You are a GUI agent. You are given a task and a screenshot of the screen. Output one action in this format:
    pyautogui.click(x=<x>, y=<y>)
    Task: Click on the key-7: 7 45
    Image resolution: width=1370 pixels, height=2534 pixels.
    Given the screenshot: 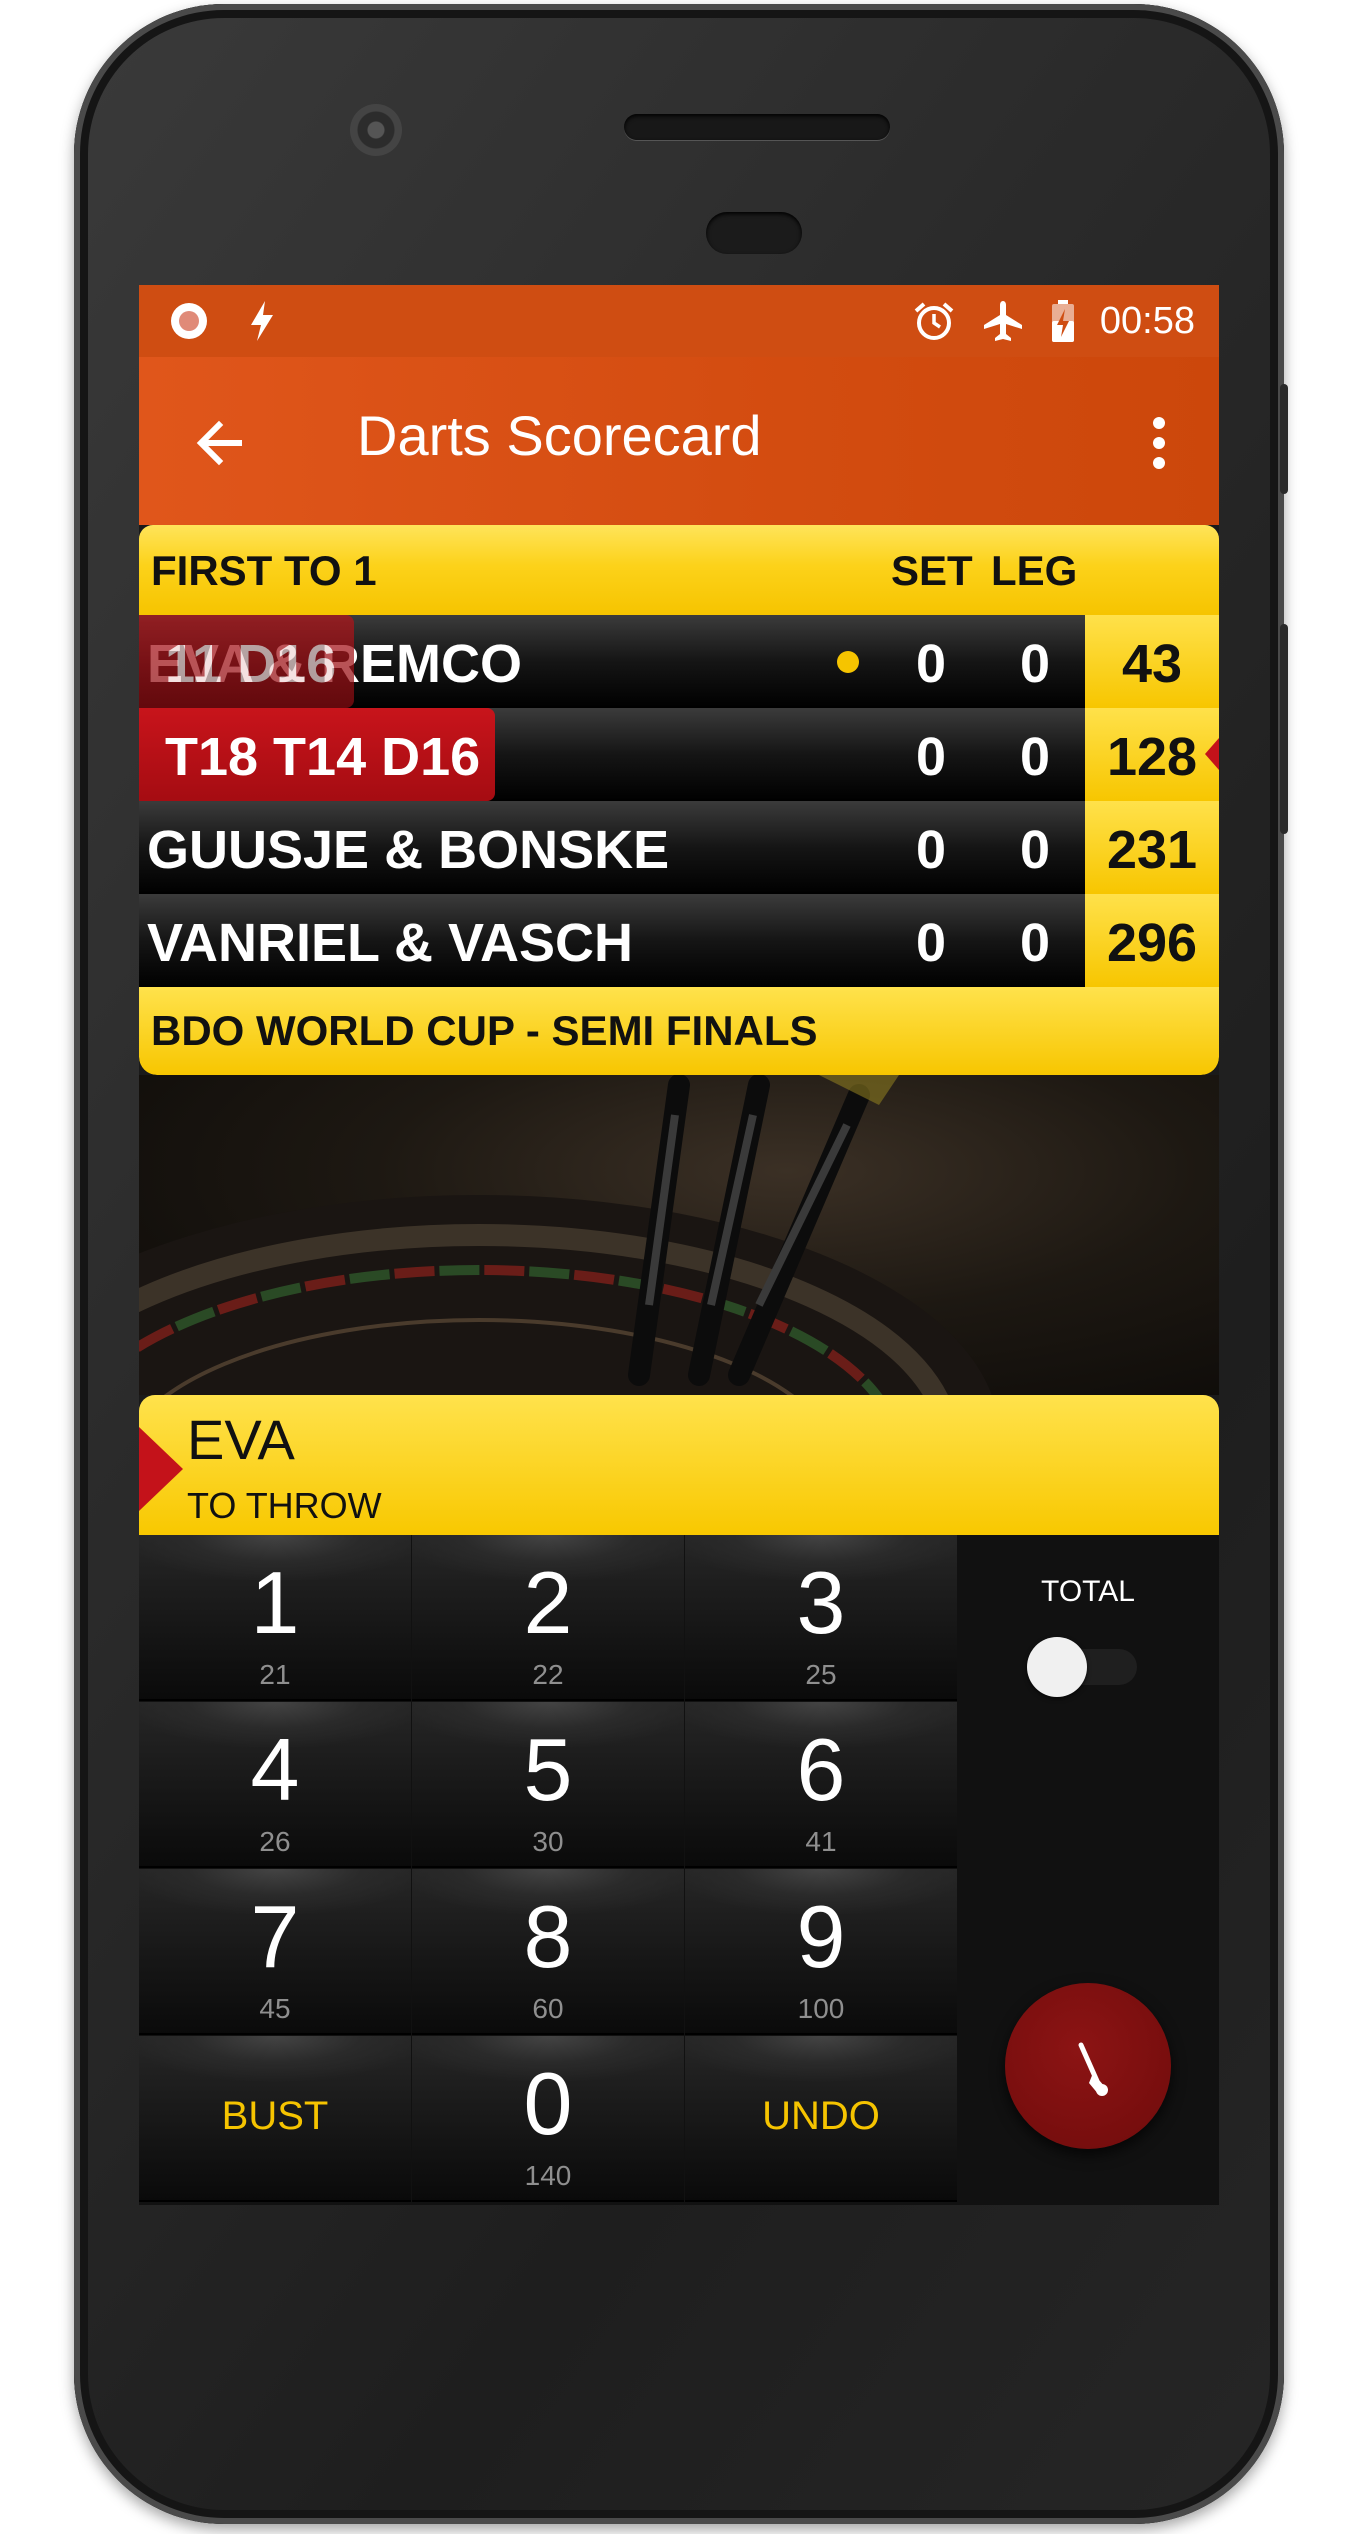 What is the action you would take?
    pyautogui.click(x=275, y=1952)
    